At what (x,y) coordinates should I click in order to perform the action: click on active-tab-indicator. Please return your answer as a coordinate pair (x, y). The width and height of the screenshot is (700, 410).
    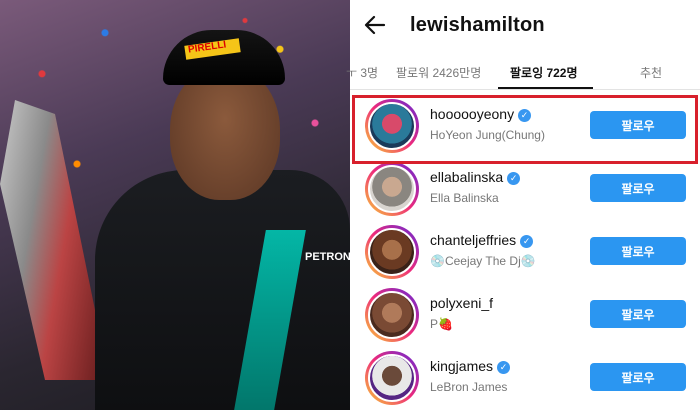
    Looking at the image, I should click on (545, 88).